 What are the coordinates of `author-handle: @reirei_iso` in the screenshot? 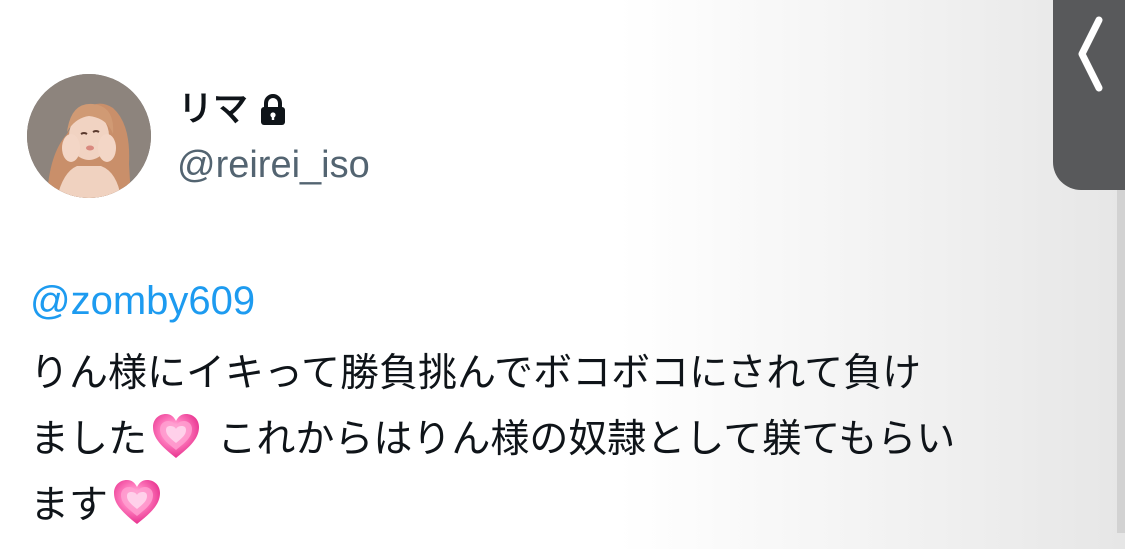 It's located at (273, 165).